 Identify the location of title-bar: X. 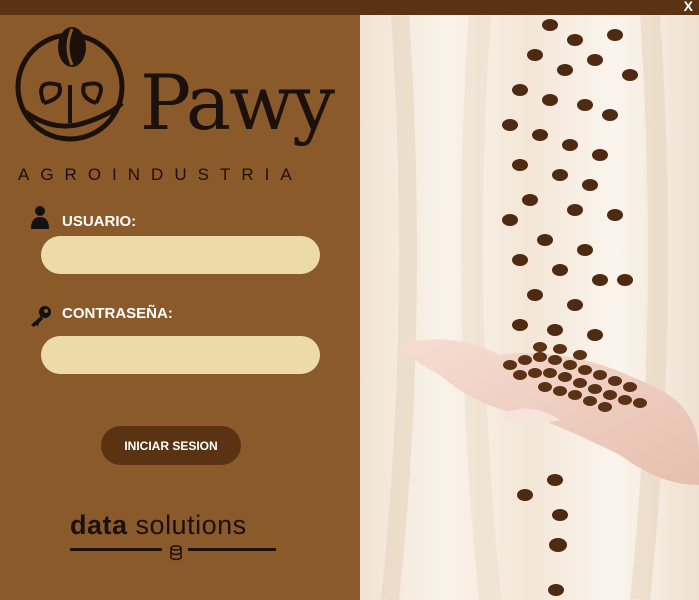
(349, 7).